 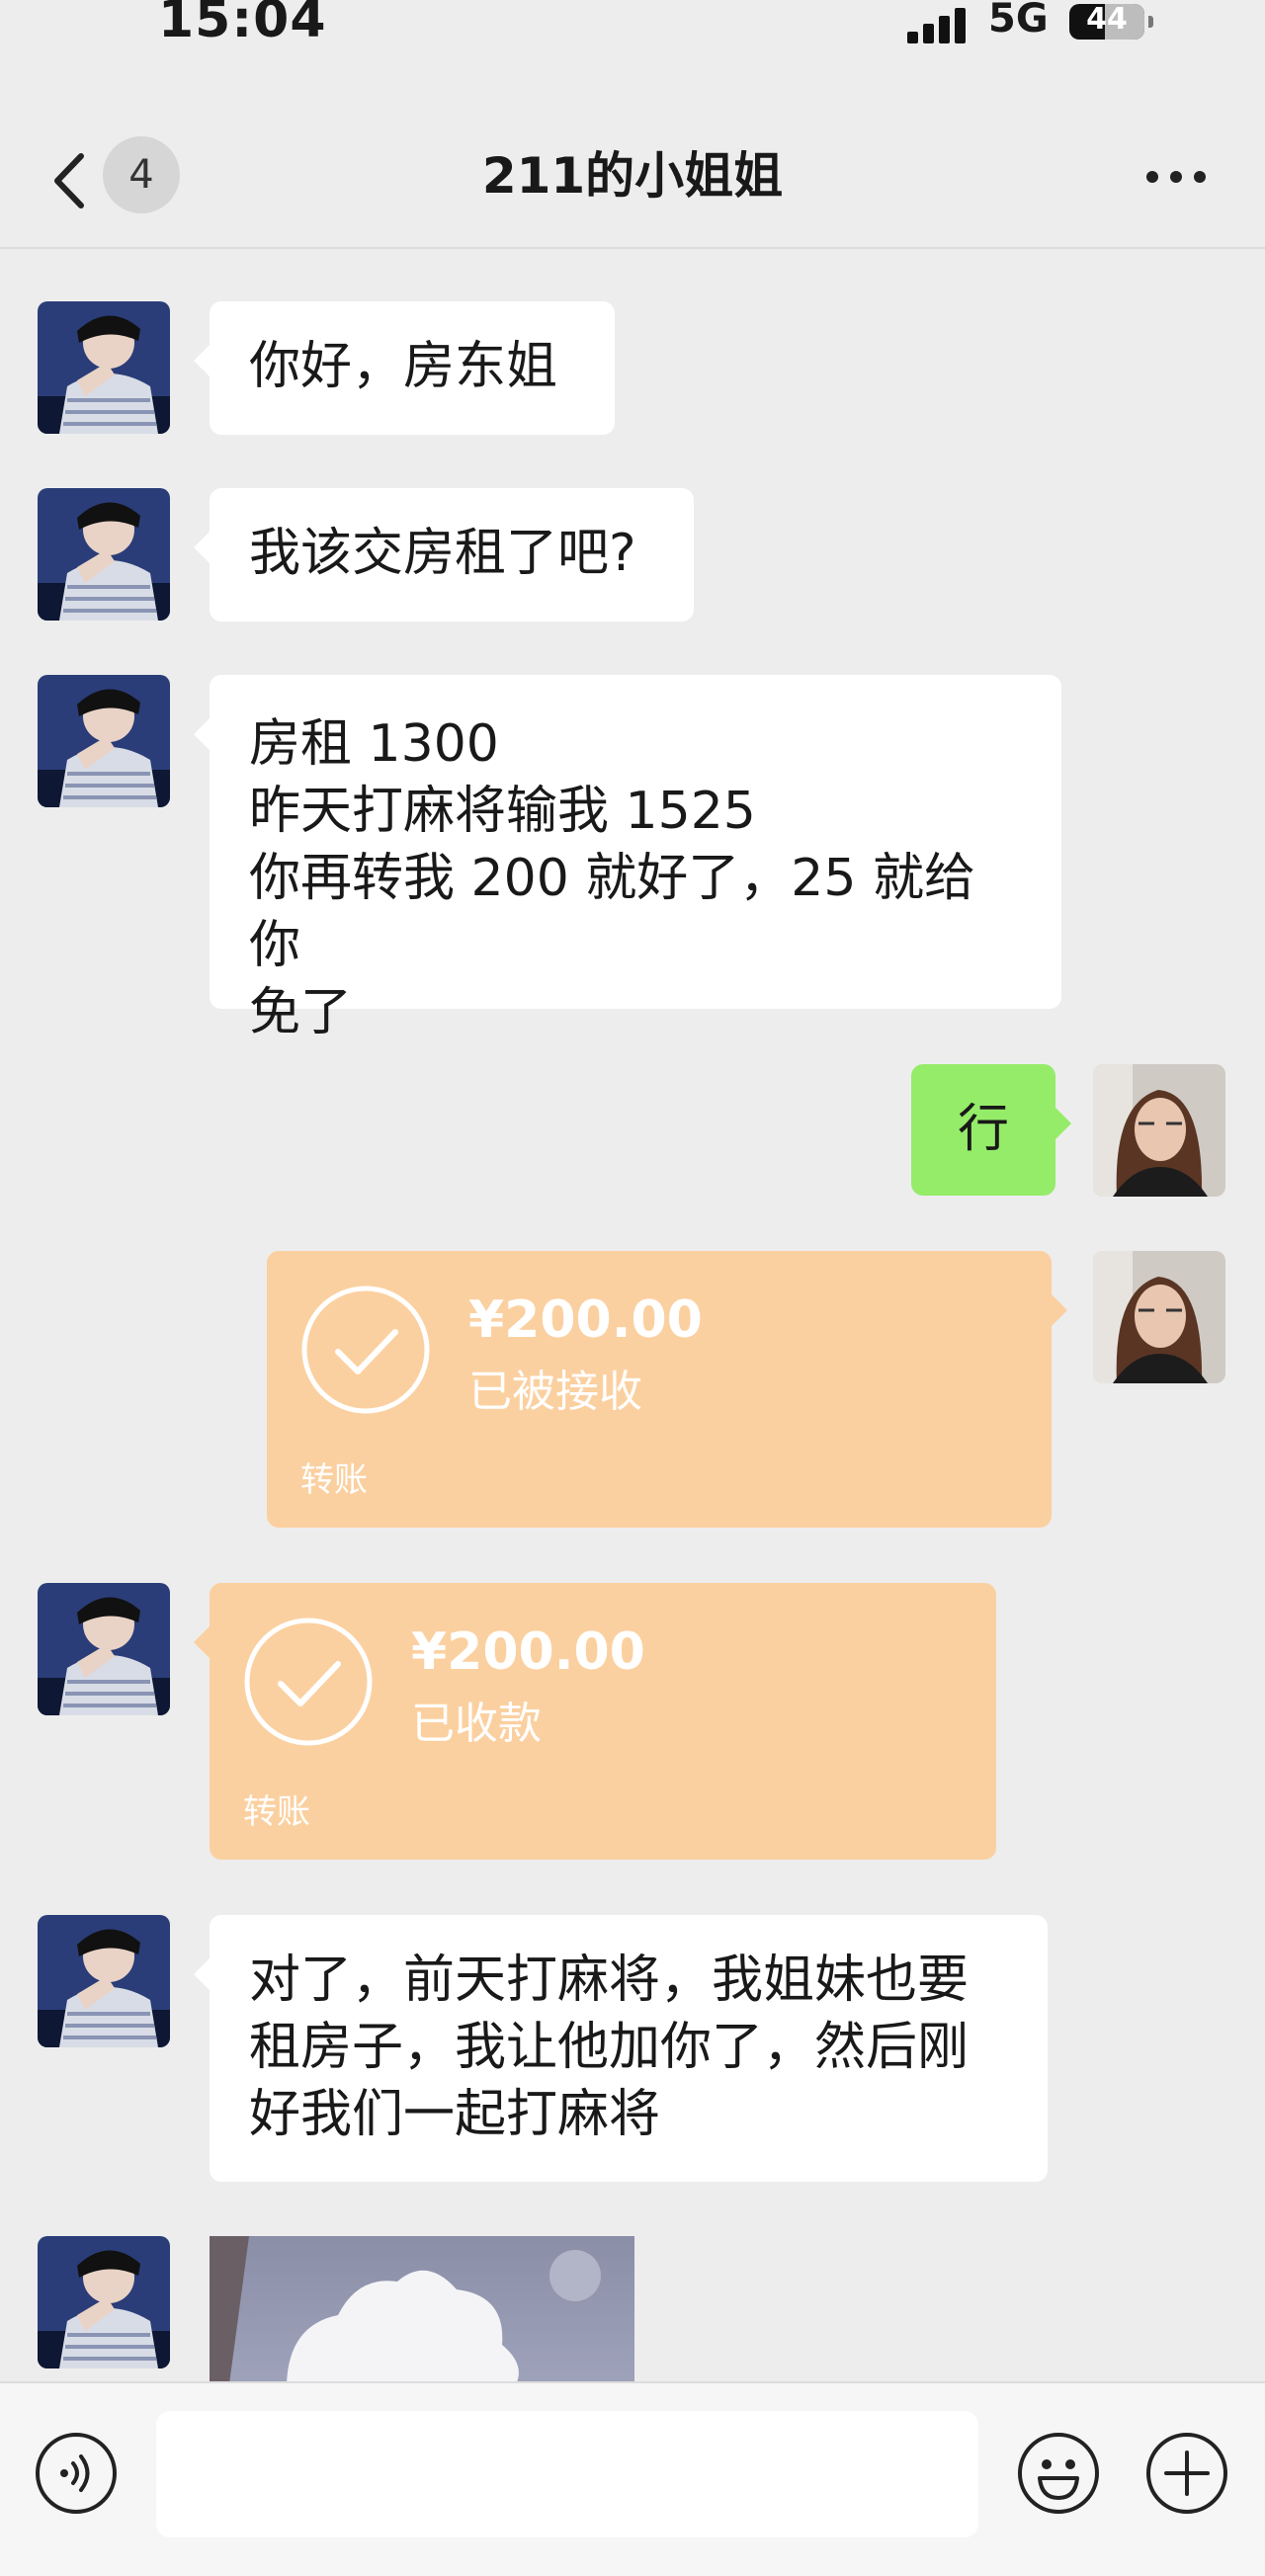 I want to click on voice-button, so click(x=76, y=2473).